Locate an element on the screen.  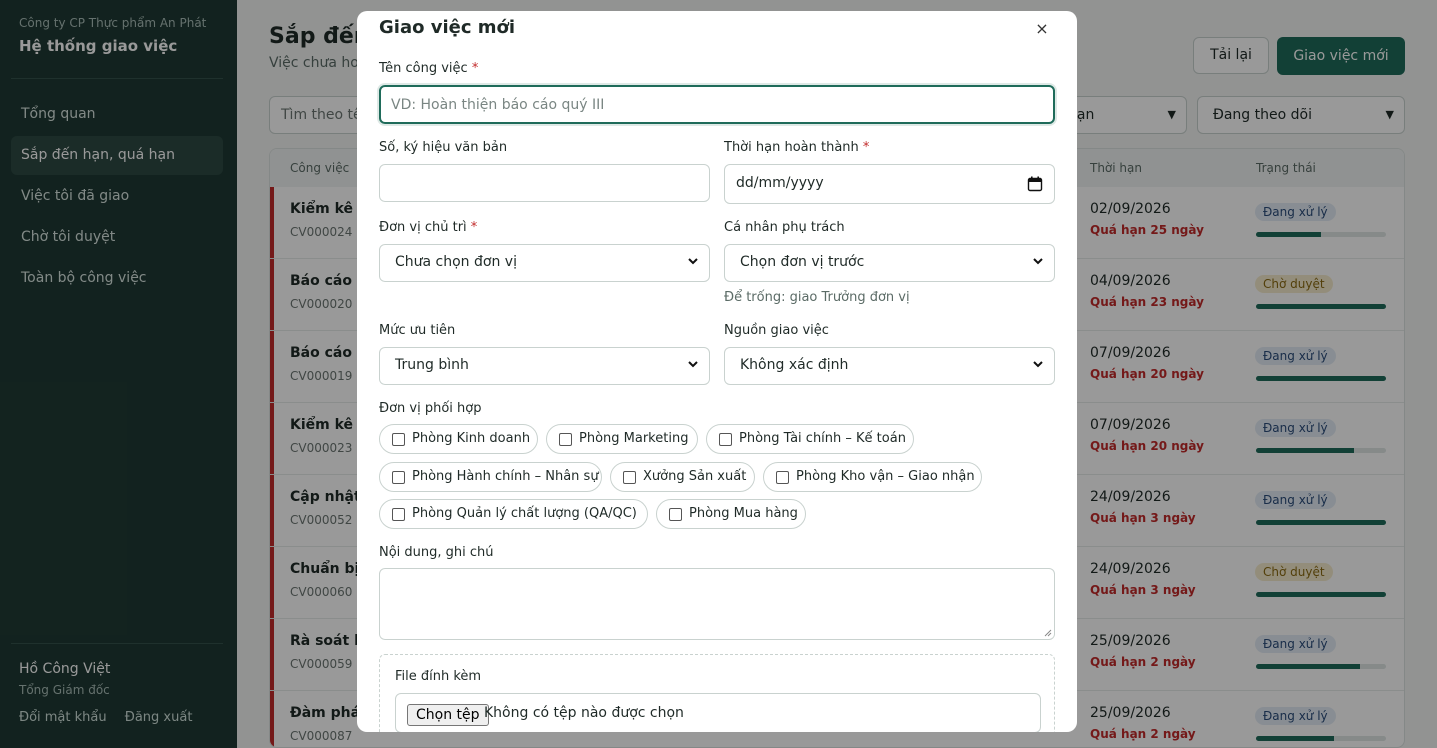
coop-unit-label: Phòng Tài chính – Kế toán is located at coordinates (822, 438).